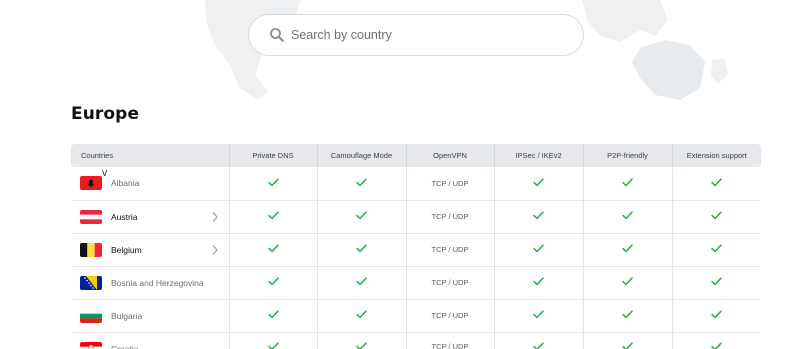  Describe the element at coordinates (431, 35) in the screenshot. I see `search-input` at that location.